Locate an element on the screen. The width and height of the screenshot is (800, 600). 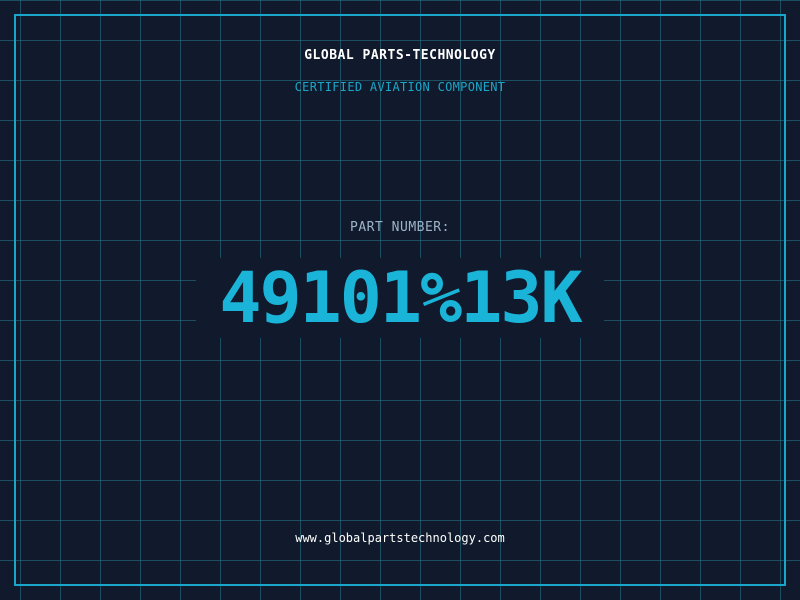
part-number-value: 49101%13K is located at coordinates (400, 298).